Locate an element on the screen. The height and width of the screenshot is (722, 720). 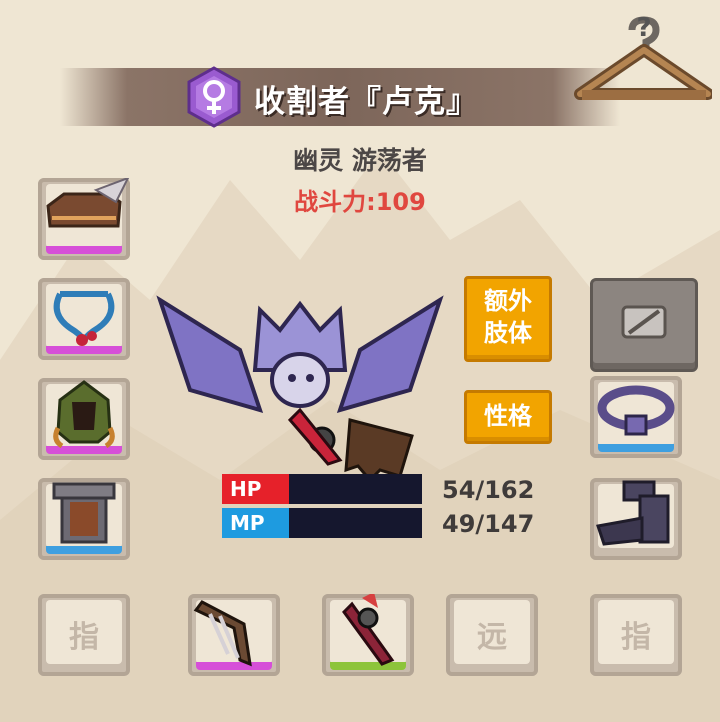
equip-slot-off-weapon is located at coordinates (368, 635).